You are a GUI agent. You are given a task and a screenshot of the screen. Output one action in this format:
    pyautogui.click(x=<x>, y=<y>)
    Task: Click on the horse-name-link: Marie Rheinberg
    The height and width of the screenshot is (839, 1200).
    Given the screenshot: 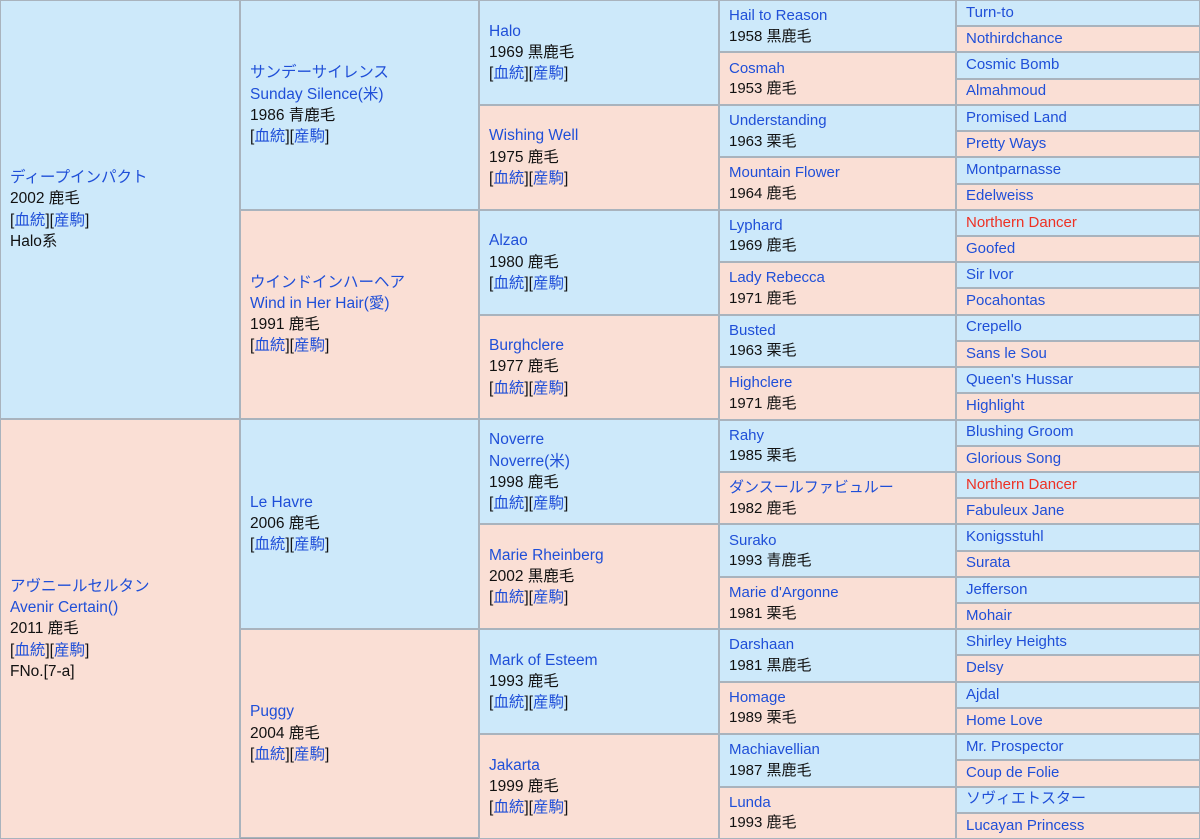 What is the action you would take?
    pyautogui.click(x=599, y=555)
    